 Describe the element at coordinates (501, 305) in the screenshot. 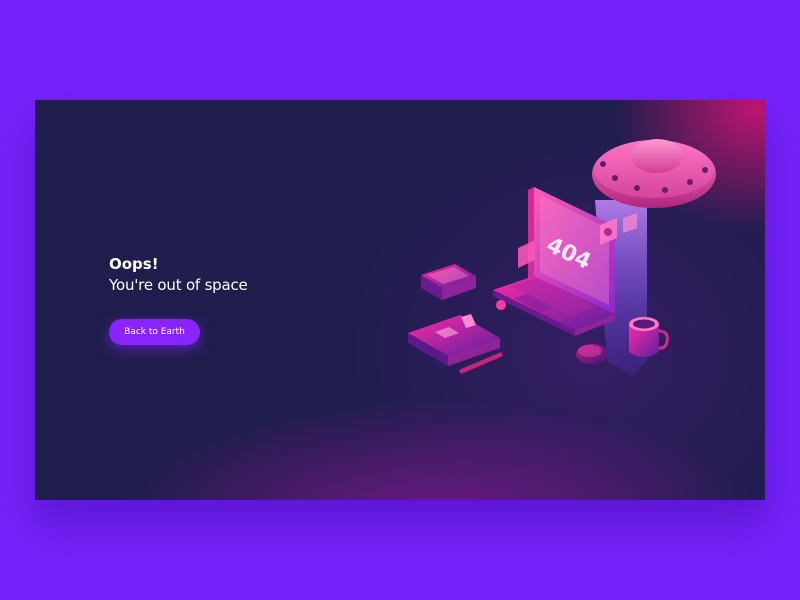

I see `ball-icon` at that location.